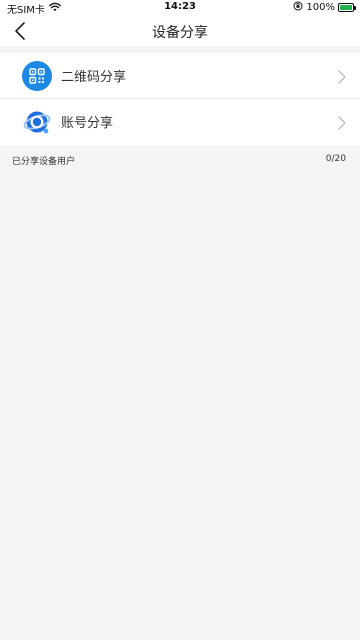 The height and width of the screenshot is (640, 360). What do you see at coordinates (44, 162) in the screenshot?
I see `shared-users-title: 已分享设备用户` at bounding box center [44, 162].